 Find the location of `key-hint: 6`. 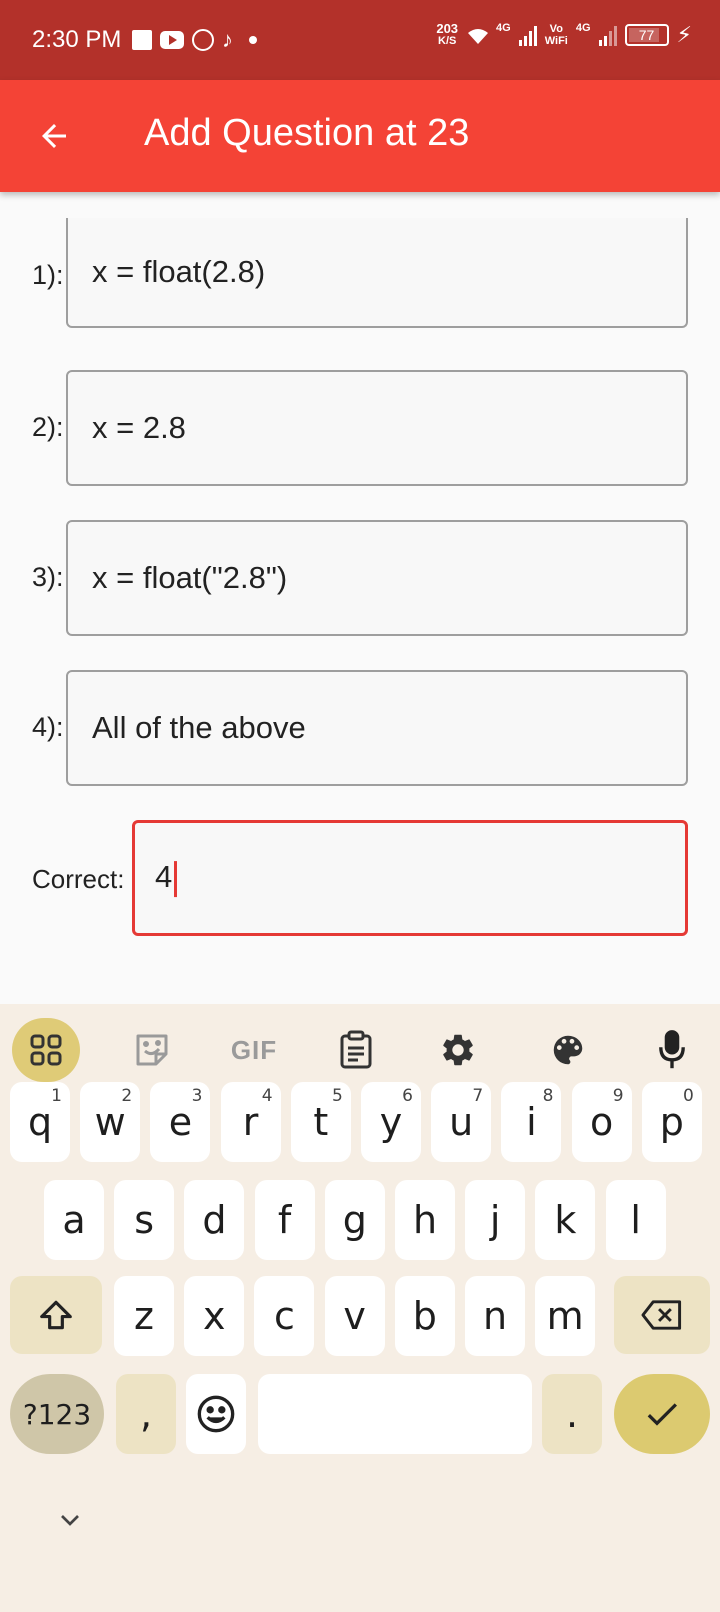

key-hint: 6 is located at coordinates (407, 1096).